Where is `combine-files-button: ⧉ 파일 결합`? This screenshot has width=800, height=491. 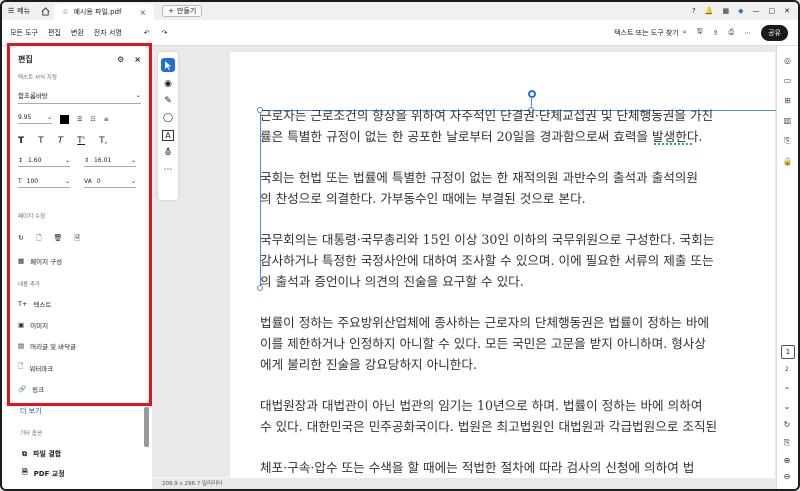 combine-files-button: ⧉ 파일 결합 is located at coordinates (41, 454).